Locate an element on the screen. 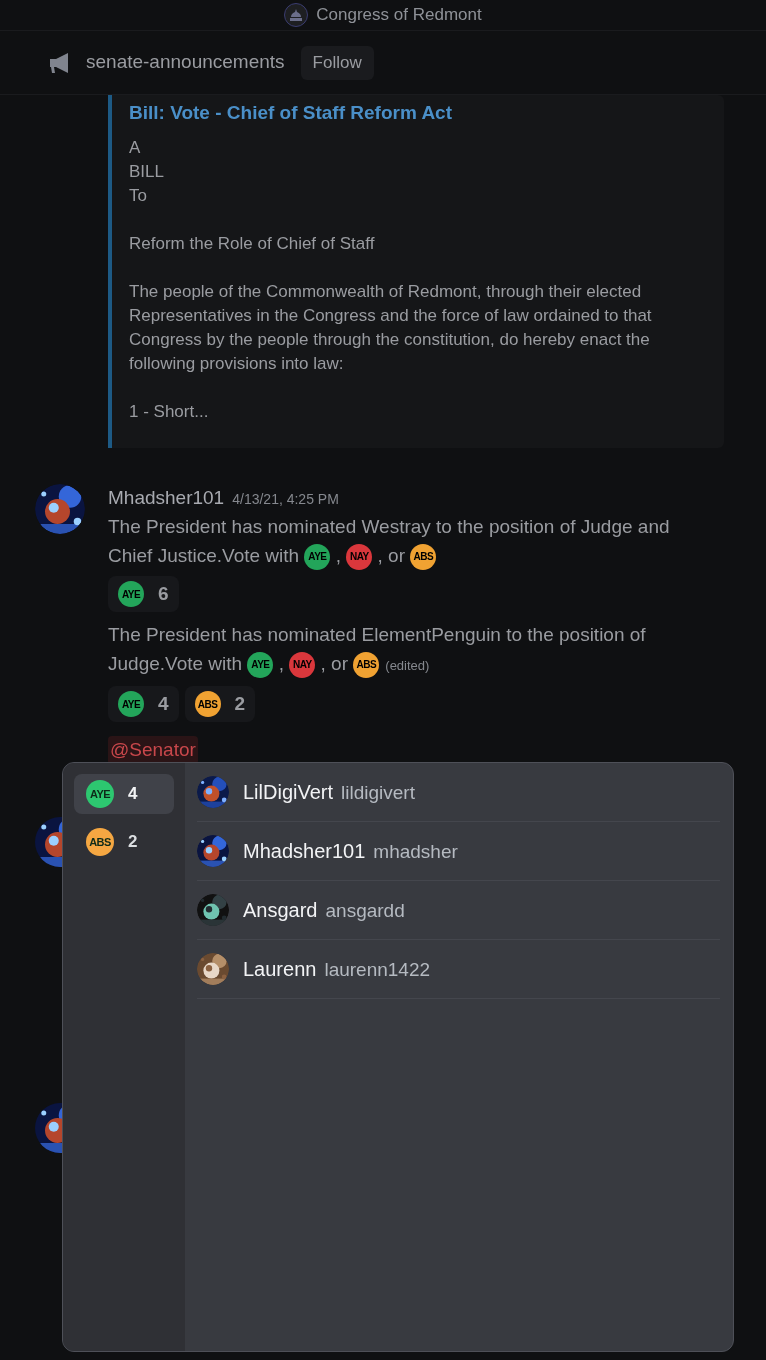 The image size is (766, 1360). embed-text: BILL is located at coordinates (147, 171).